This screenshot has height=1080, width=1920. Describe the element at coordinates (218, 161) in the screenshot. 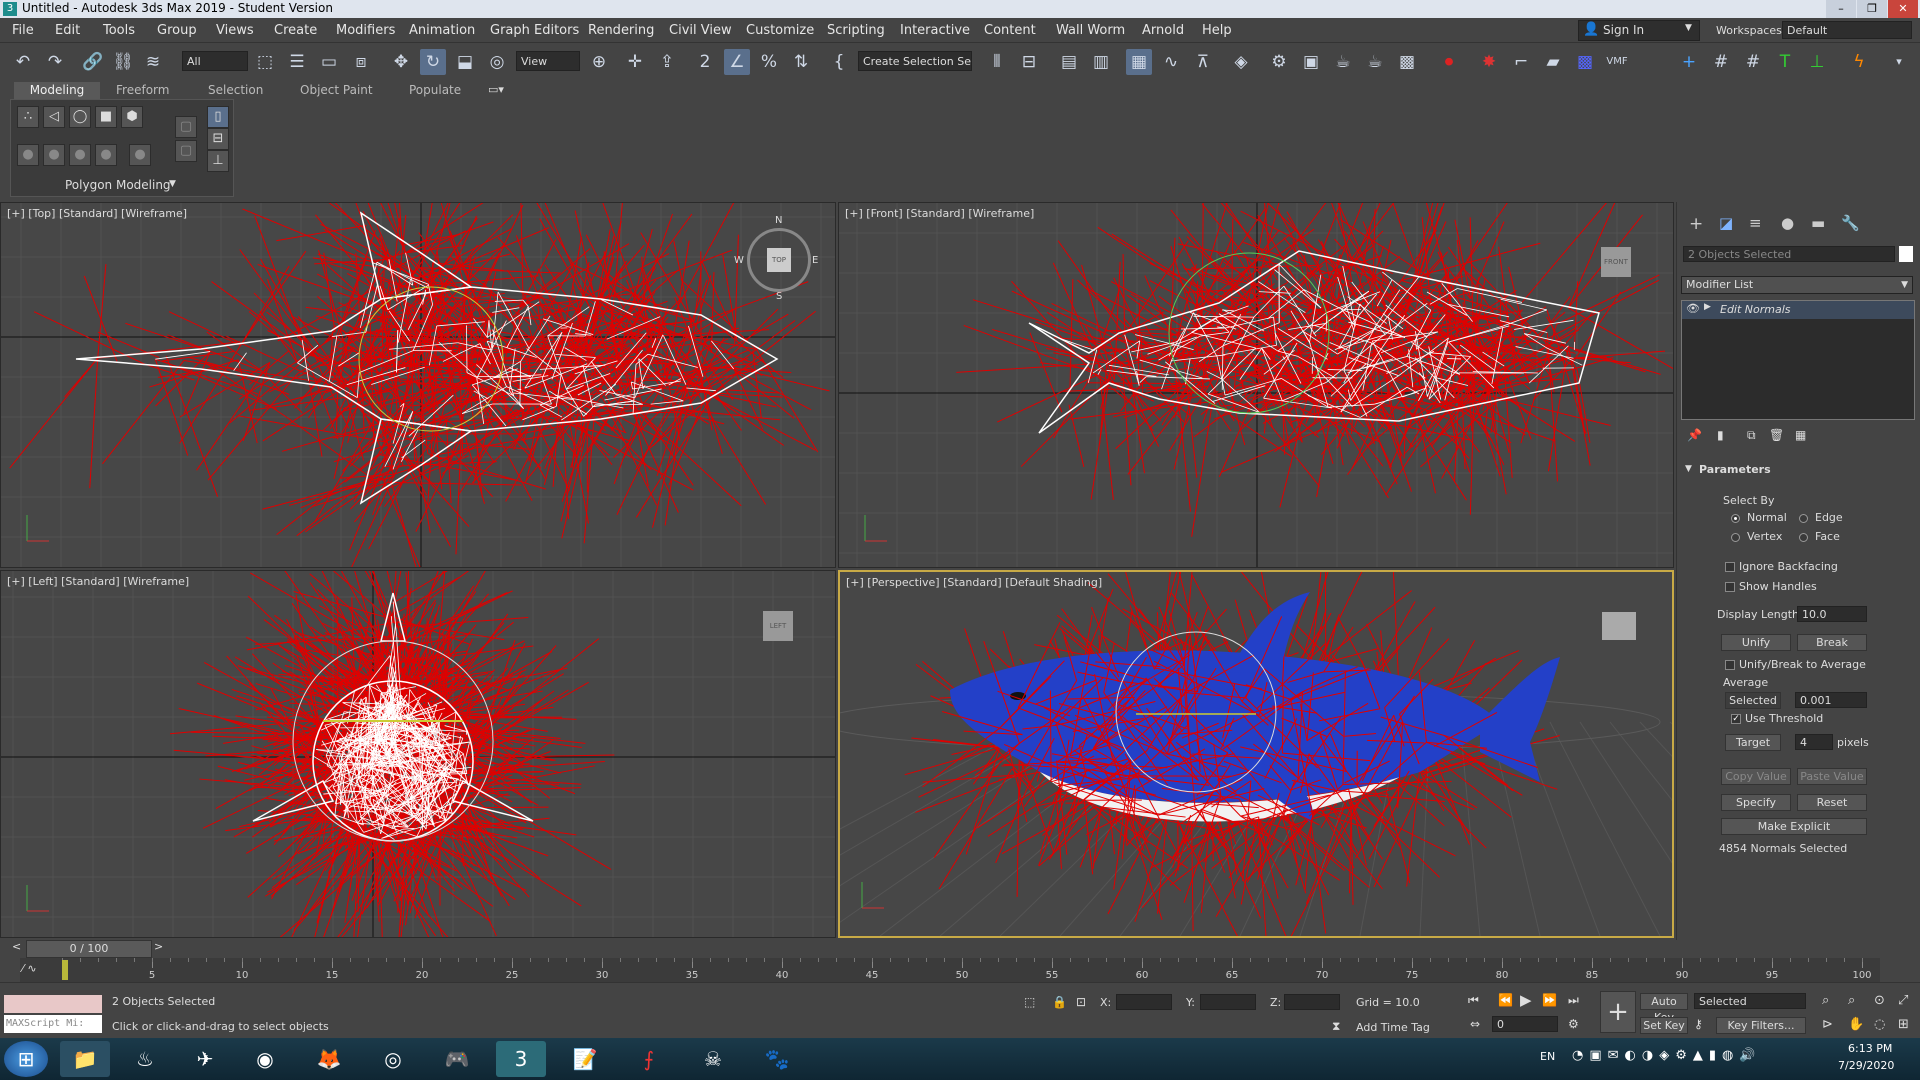

I see `edit-poly-icon: ⊥` at that location.